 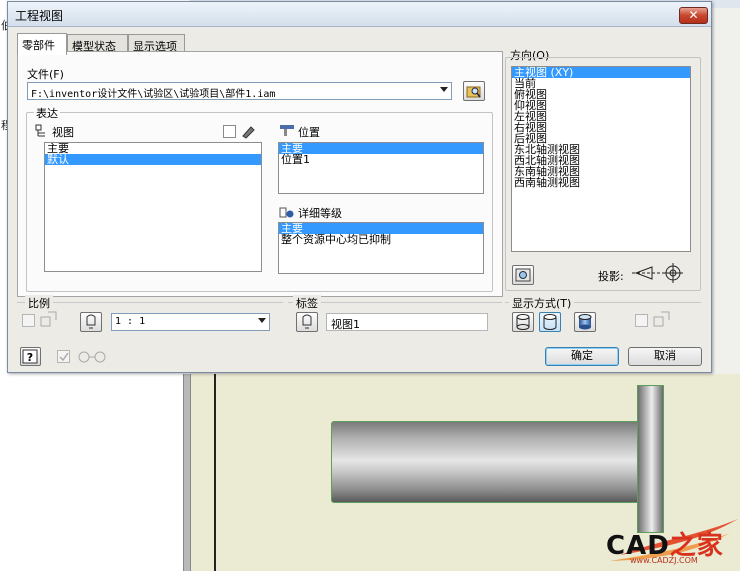 I want to click on cylinder-visible-edges-icon, so click(x=550, y=322).